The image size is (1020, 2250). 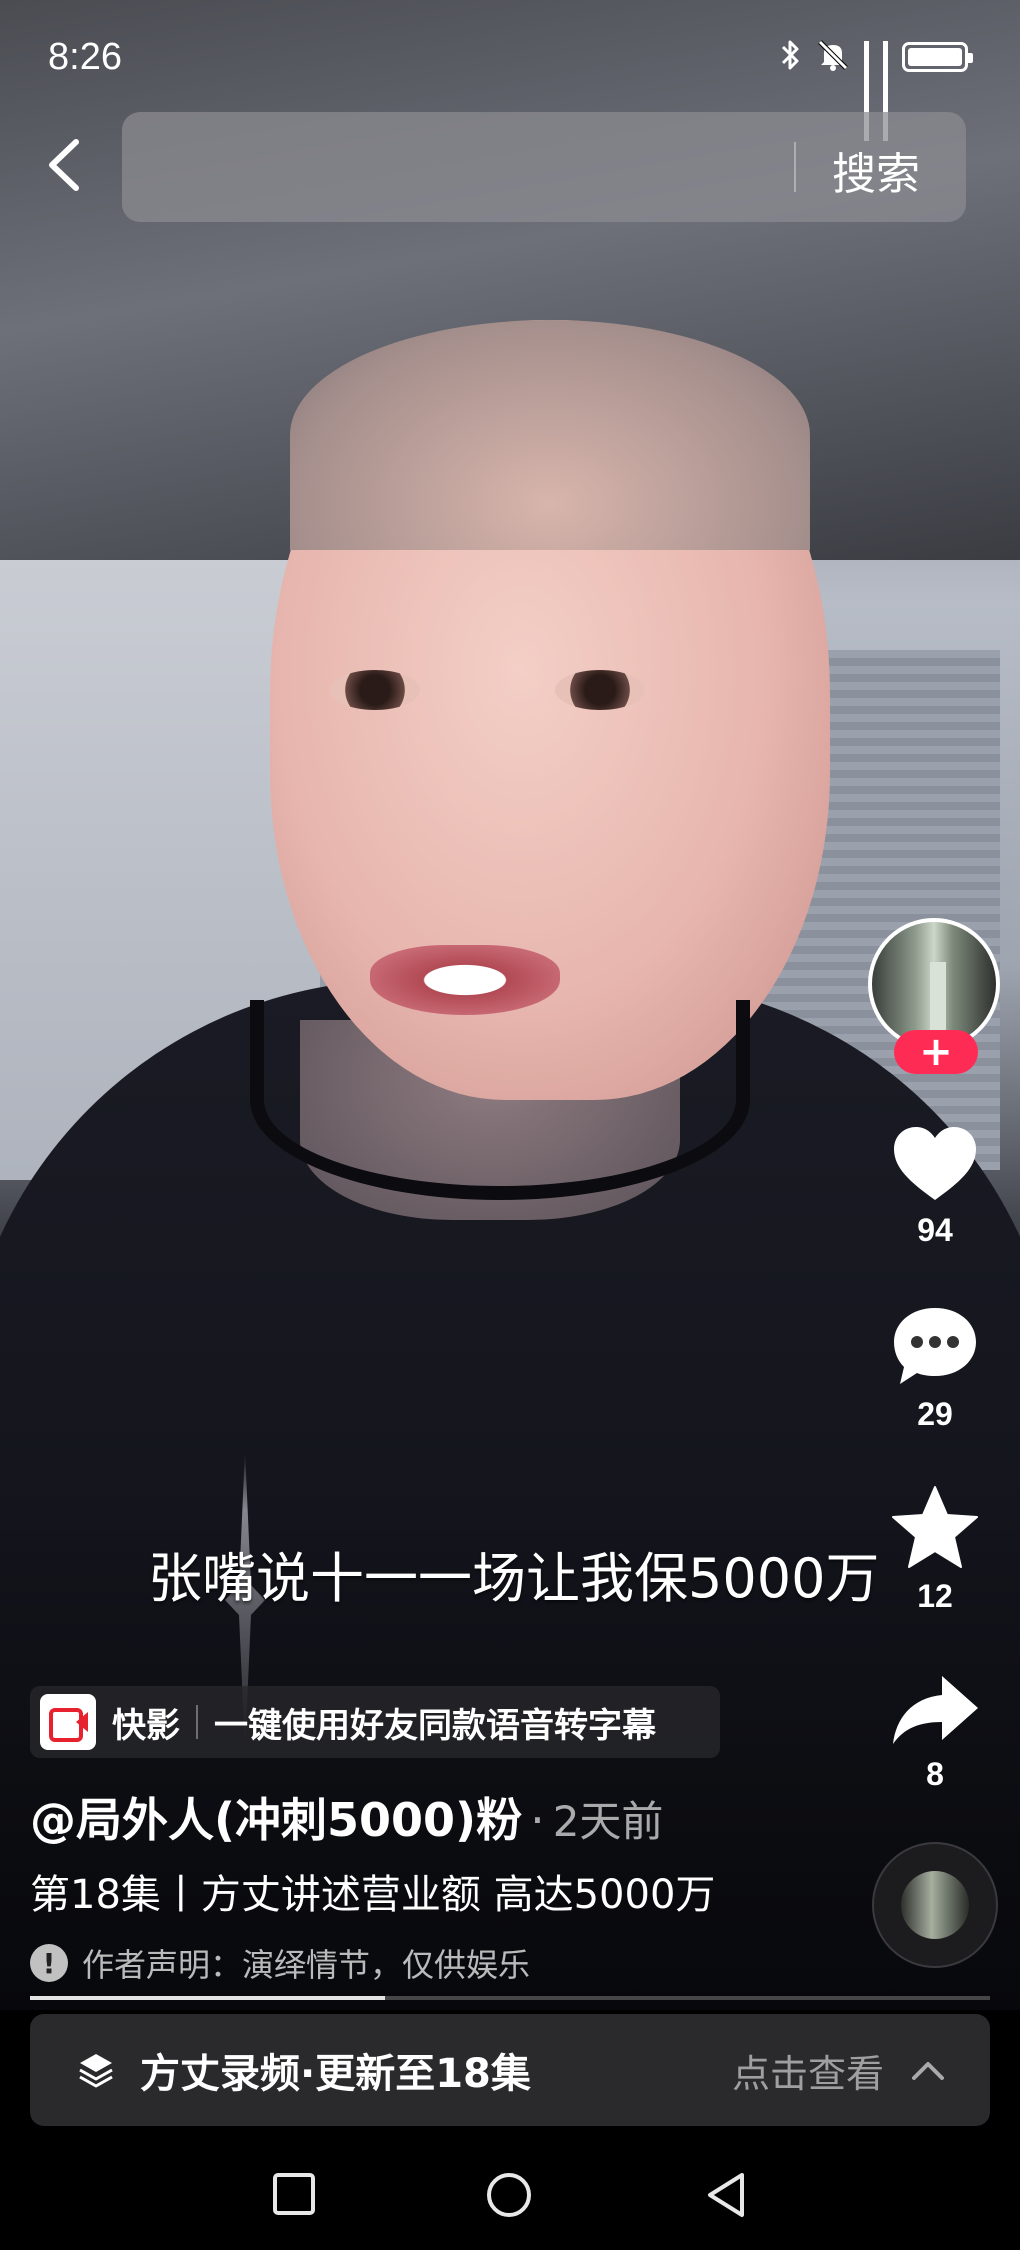 I want to click on chevron-left-icon, so click(x=64, y=165).